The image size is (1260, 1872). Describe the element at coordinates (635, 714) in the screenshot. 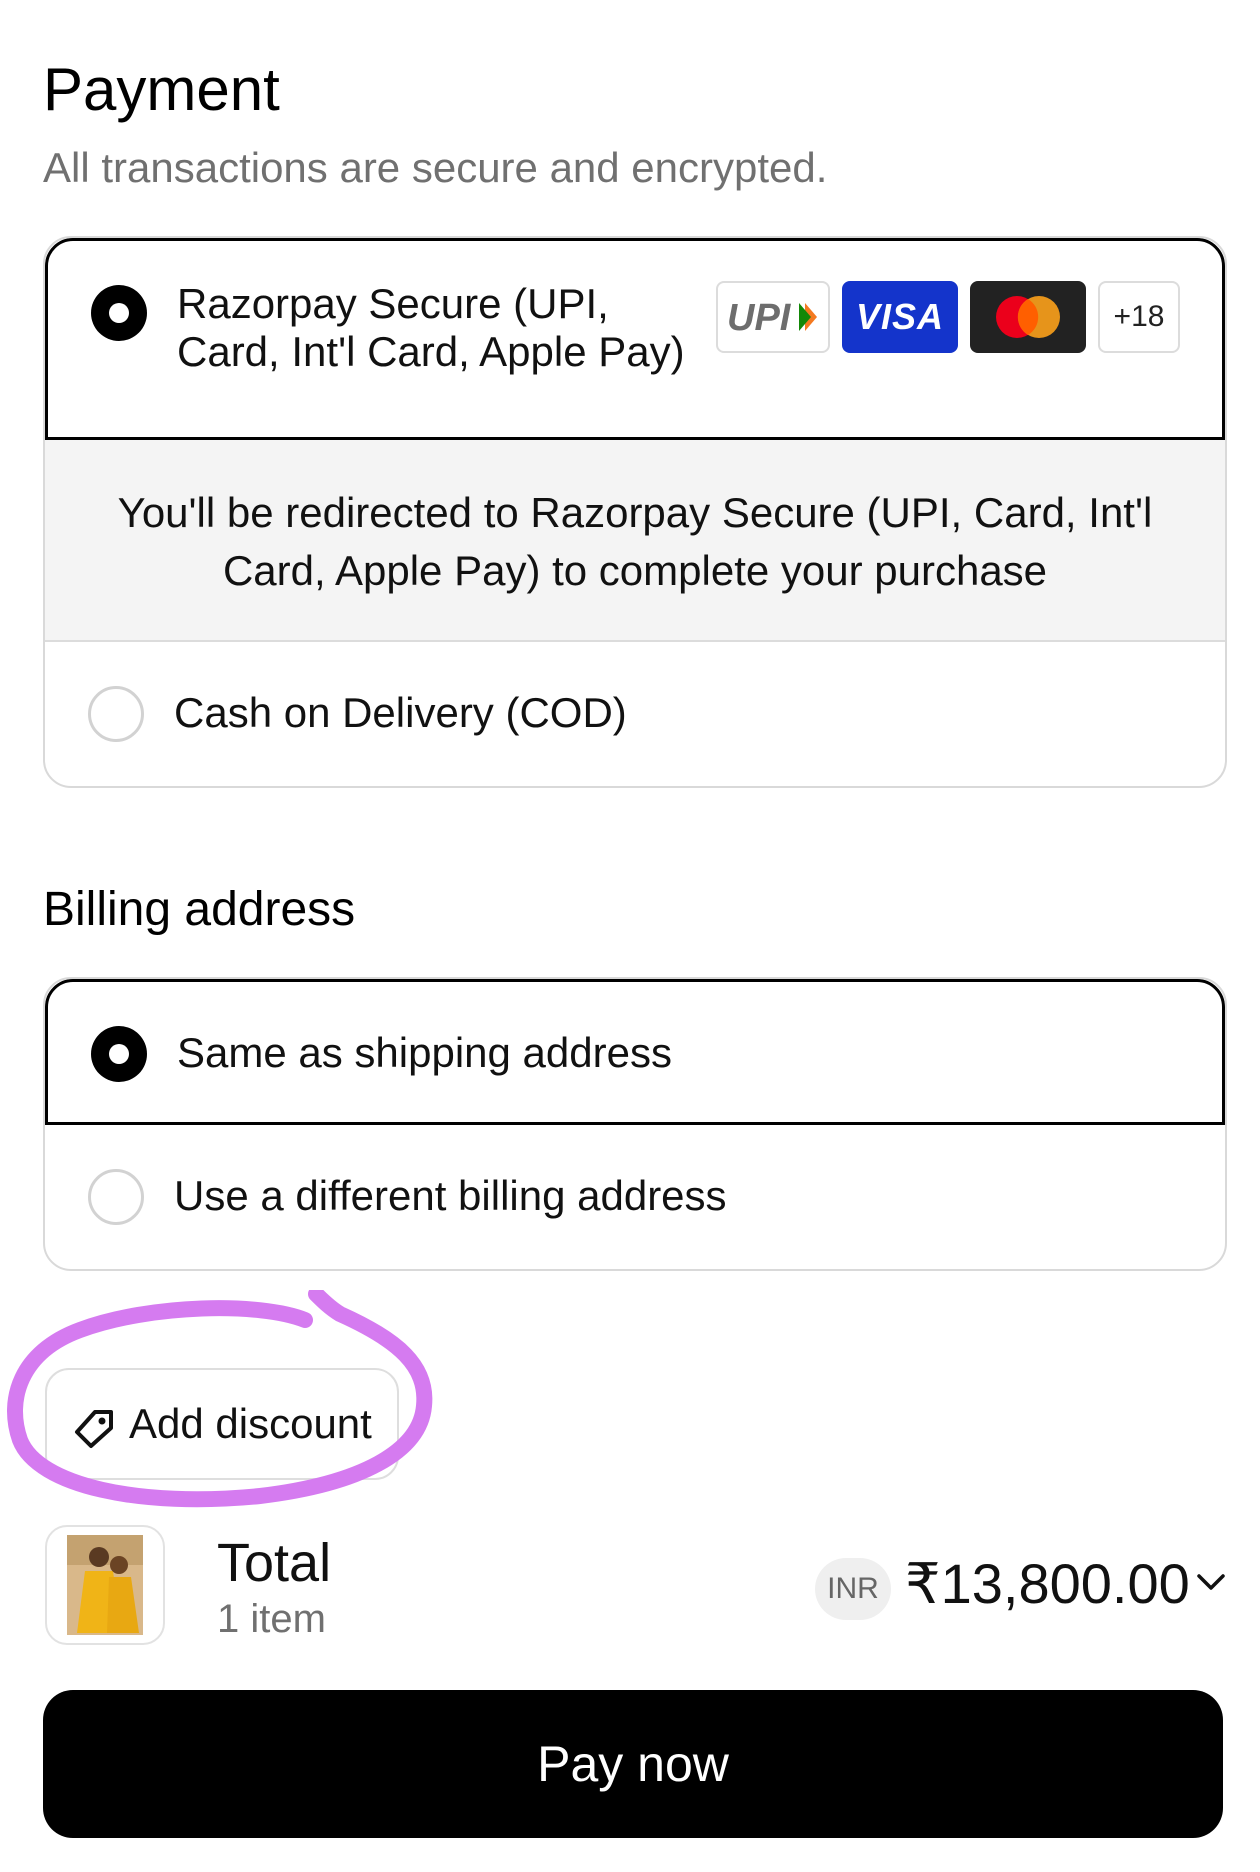

I see `payment-option-cod: Cash on Delivery (COD)` at that location.